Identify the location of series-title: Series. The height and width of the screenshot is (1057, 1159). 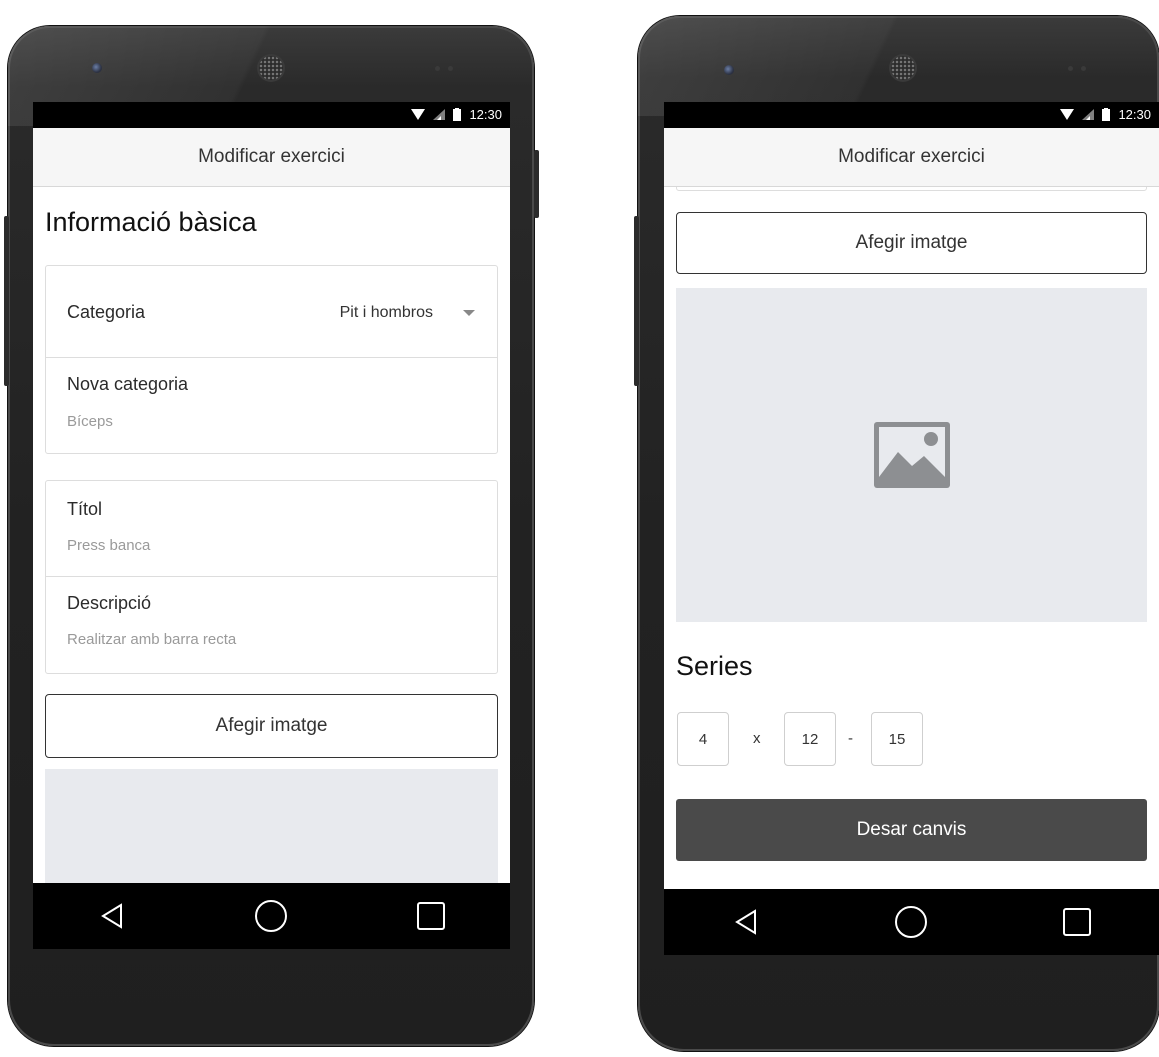
(714, 666).